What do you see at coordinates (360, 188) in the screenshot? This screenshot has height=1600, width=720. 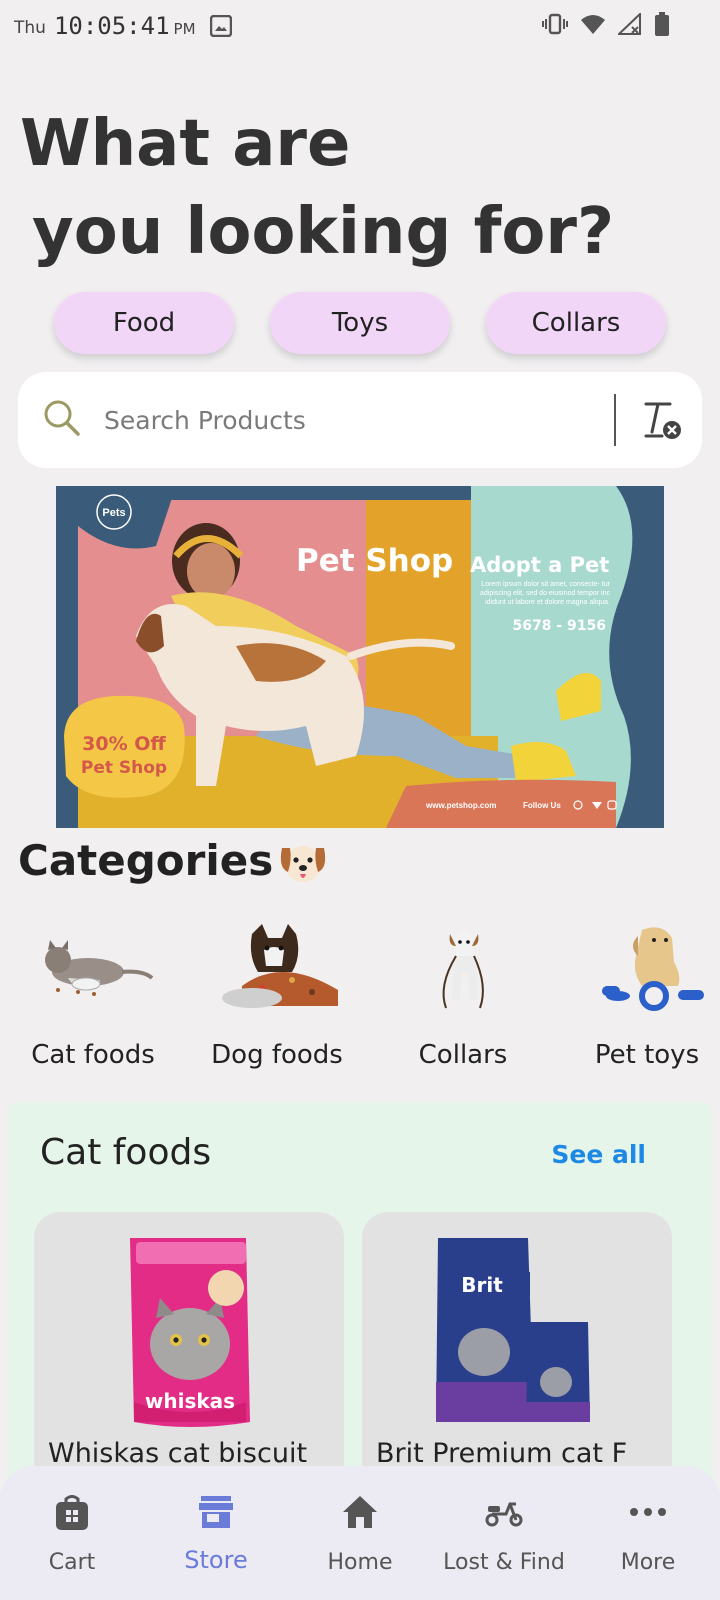 I see `page-title: What are you looking for?` at bounding box center [360, 188].